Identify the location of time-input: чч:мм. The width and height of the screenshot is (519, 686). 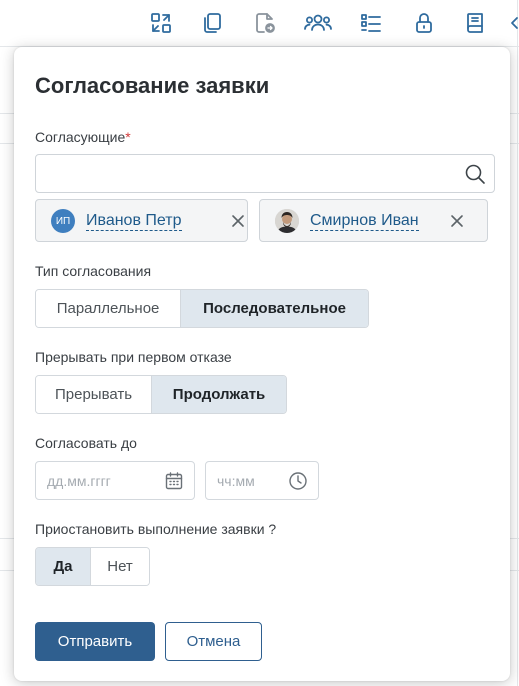
(262, 480).